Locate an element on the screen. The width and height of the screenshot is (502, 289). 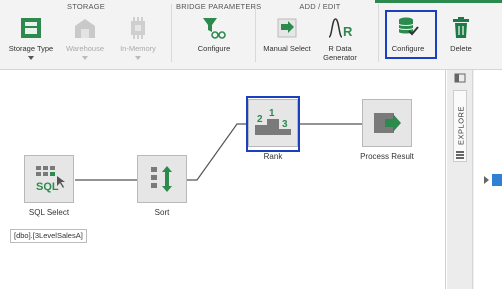
trash-icon is located at coordinates (461, 28).